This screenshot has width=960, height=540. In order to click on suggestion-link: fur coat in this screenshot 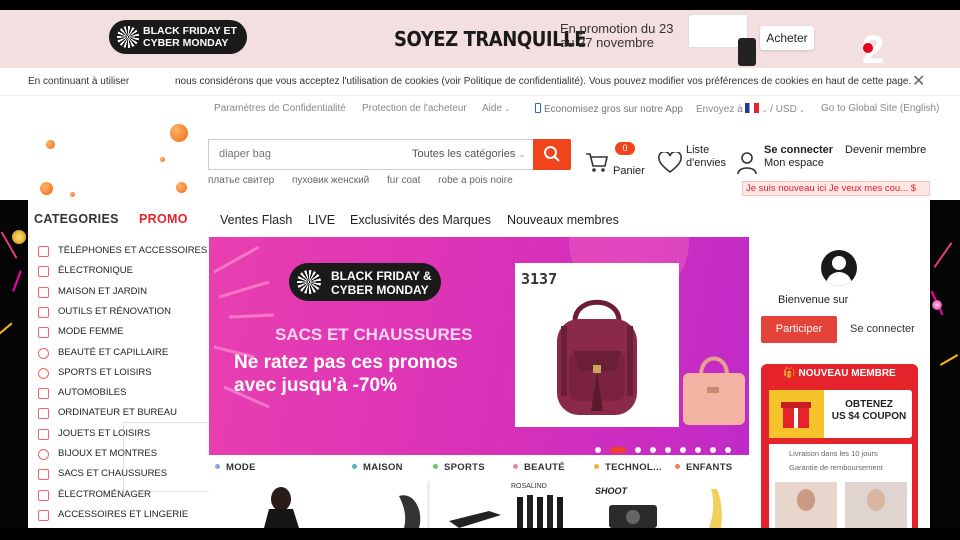, I will do `click(403, 180)`.